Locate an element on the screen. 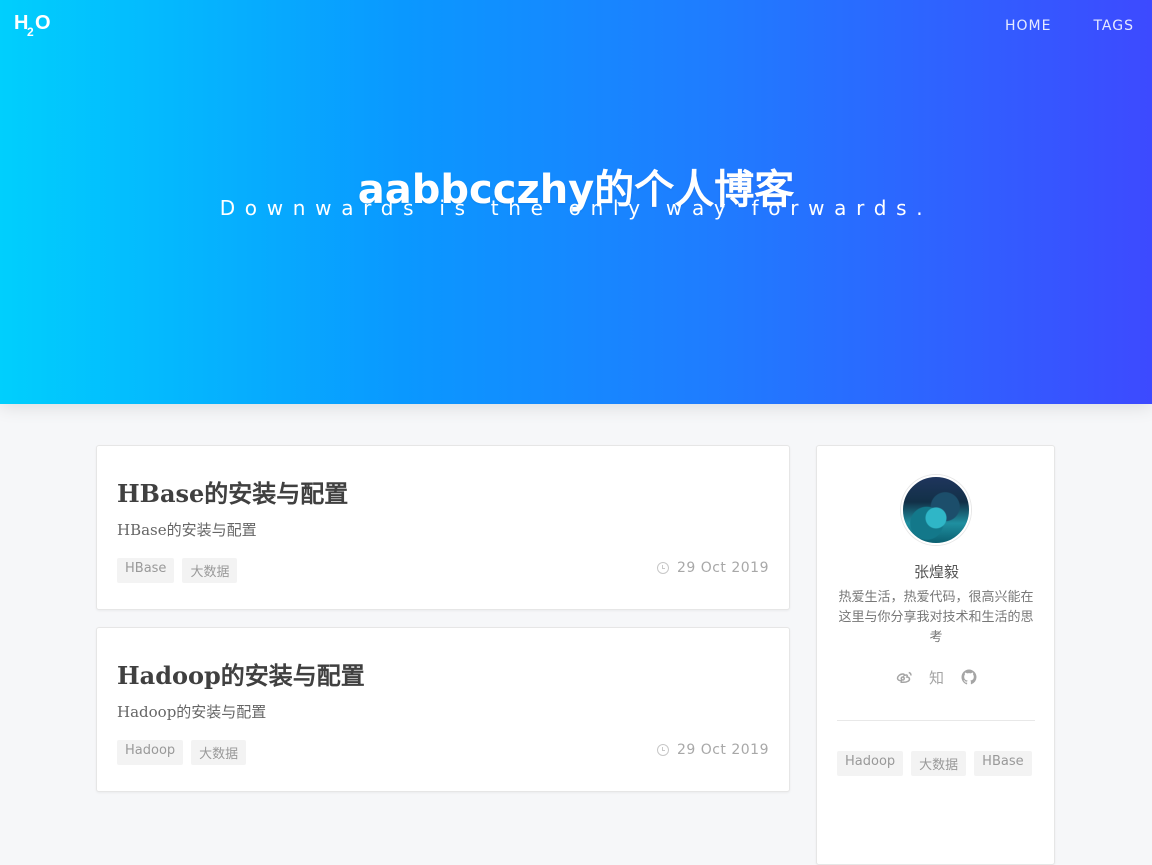 This screenshot has height=865, width=1152. author-avatar is located at coordinates (936, 510).